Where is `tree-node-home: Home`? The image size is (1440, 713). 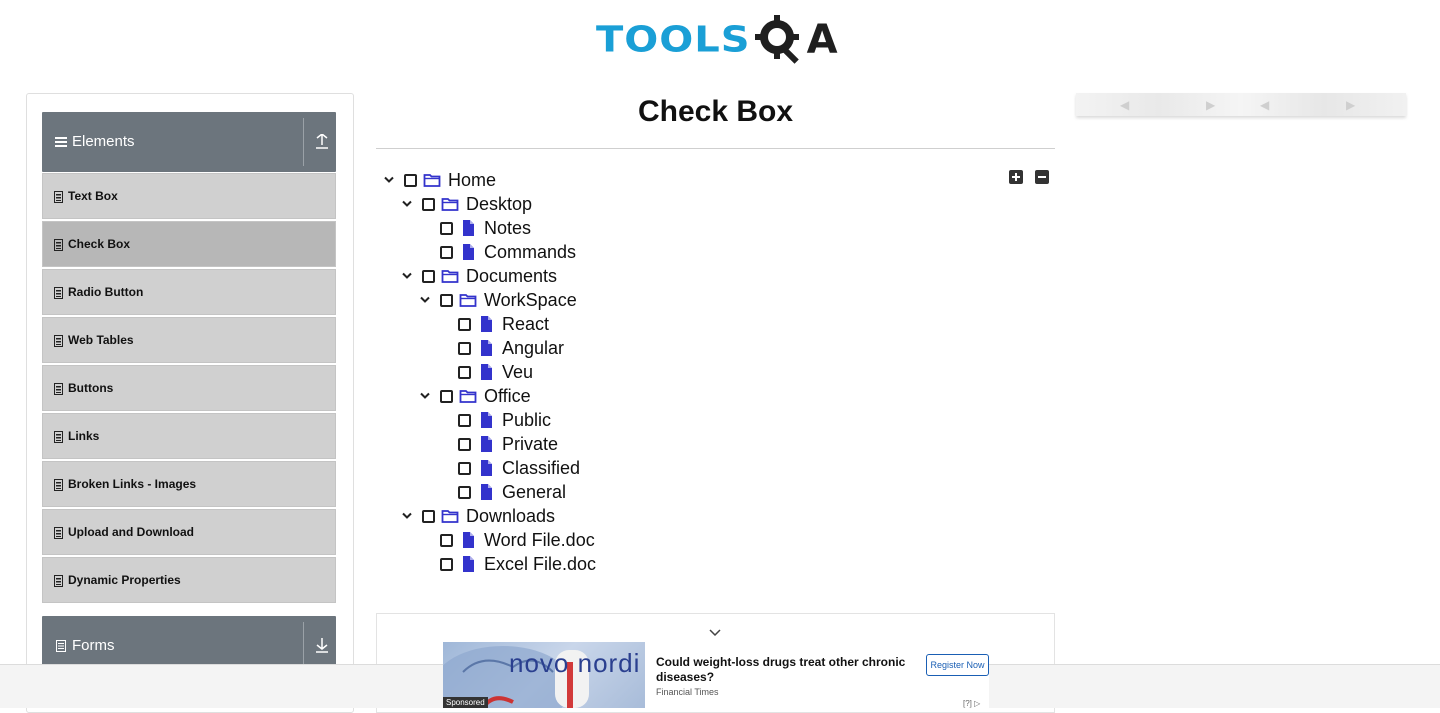
tree-node-home: Home is located at coordinates (438, 180).